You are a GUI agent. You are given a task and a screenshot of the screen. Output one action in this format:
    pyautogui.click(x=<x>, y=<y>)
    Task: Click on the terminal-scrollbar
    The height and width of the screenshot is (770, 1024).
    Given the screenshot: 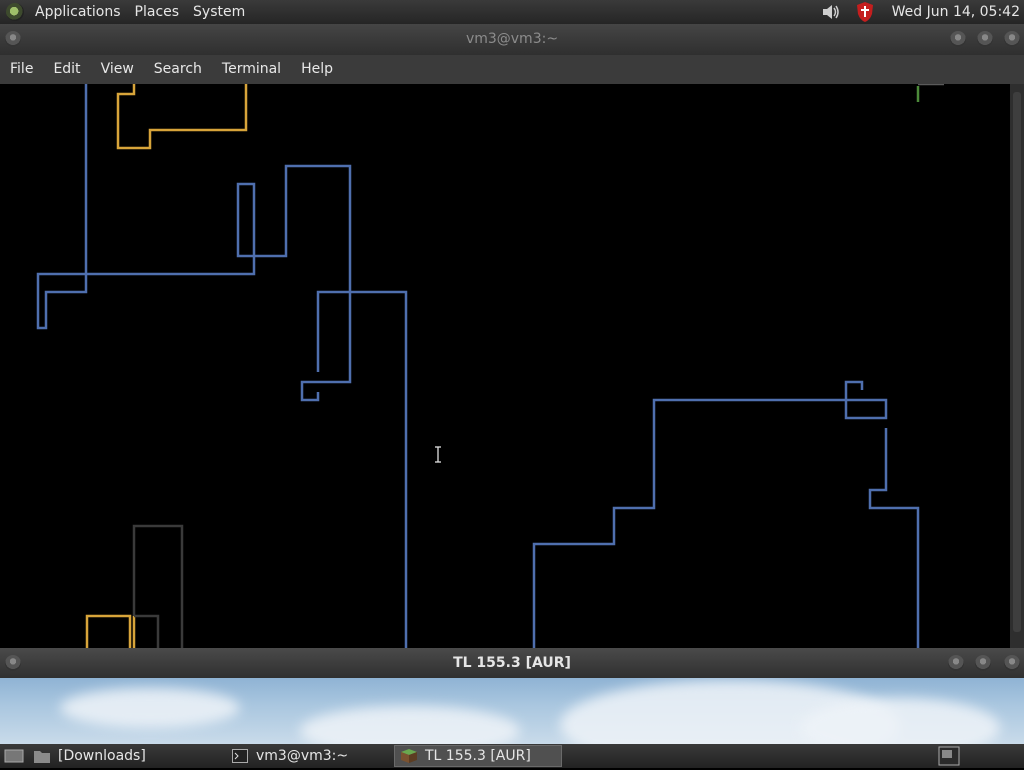 What is the action you would take?
    pyautogui.click(x=1017, y=366)
    